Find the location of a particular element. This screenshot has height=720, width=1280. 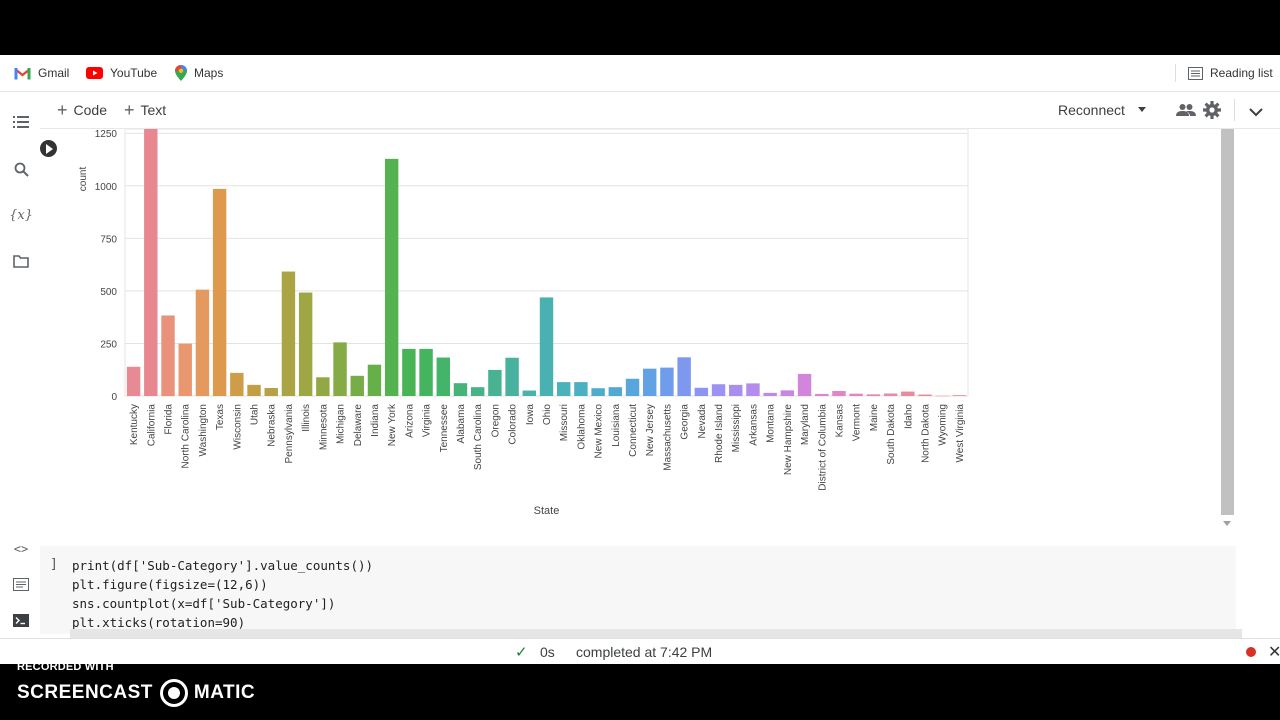

chevron-down-icon is located at coordinates (1256, 113).